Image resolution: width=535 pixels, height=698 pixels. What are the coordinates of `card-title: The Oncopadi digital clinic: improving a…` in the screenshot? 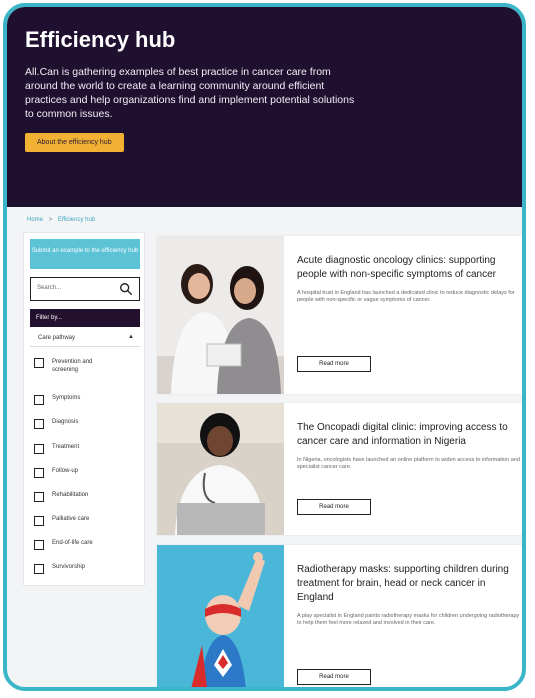 It's located at (409, 435).